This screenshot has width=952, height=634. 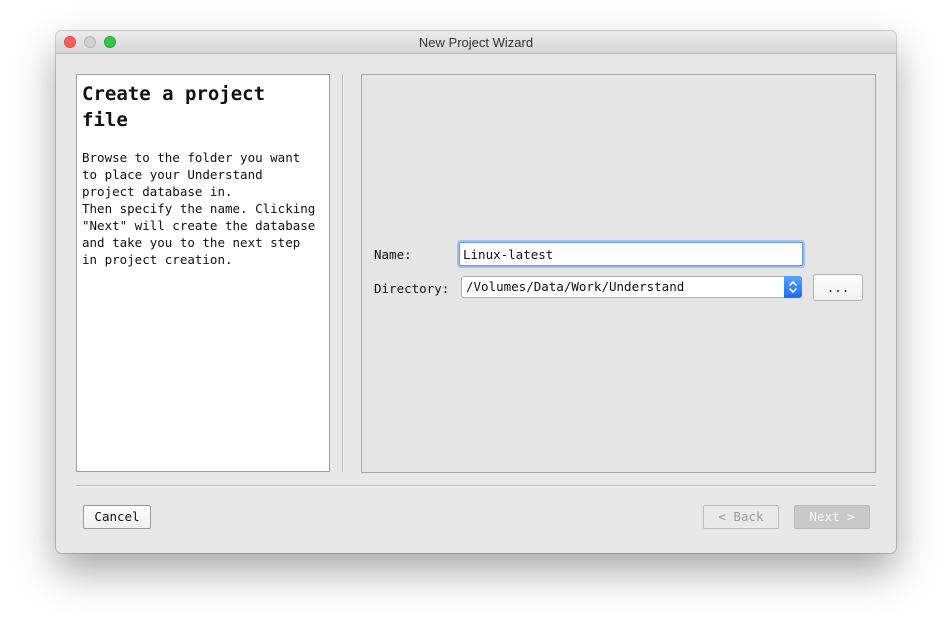 What do you see at coordinates (832, 517) in the screenshot?
I see `next-button: Next >` at bounding box center [832, 517].